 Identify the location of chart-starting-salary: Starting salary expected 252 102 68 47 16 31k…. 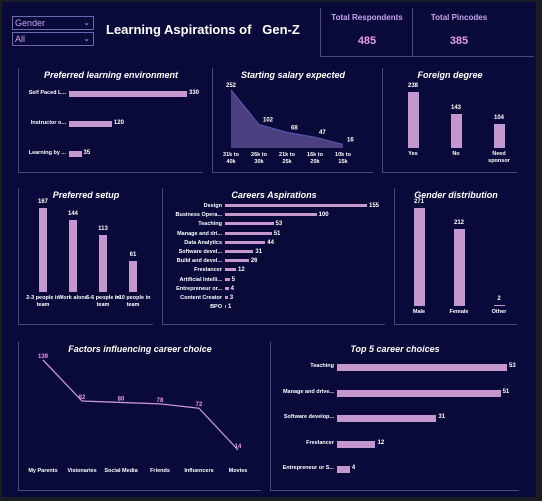
(292, 120).